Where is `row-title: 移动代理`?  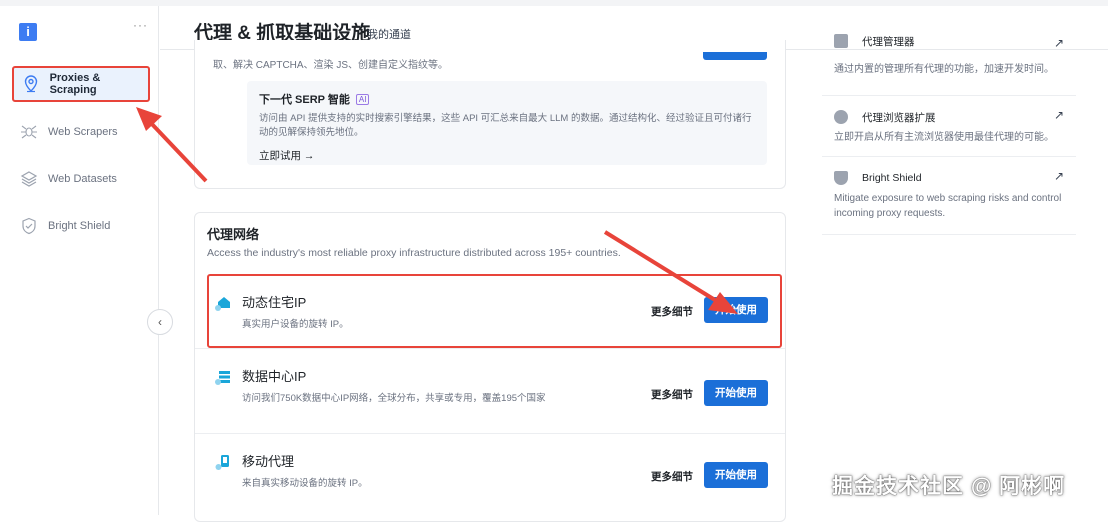 row-title: 移动代理 is located at coordinates (268, 461).